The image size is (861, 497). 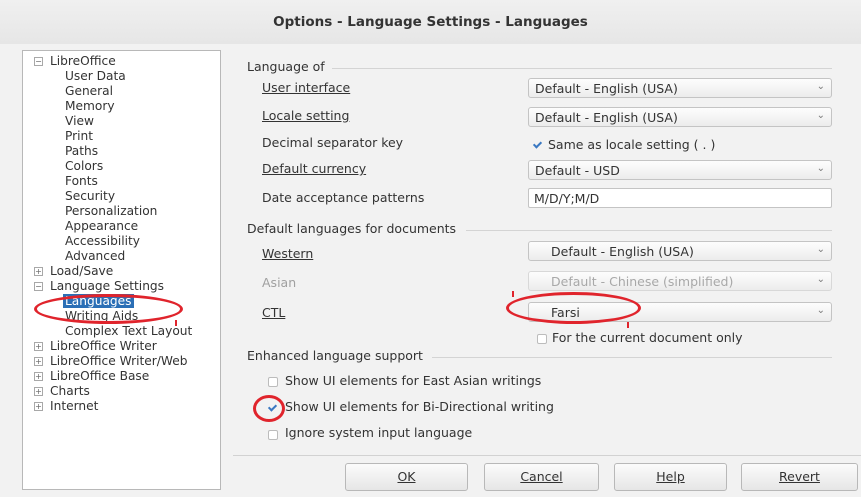 What do you see at coordinates (273, 382) in the screenshot?
I see `east-asian-checkbox` at bounding box center [273, 382].